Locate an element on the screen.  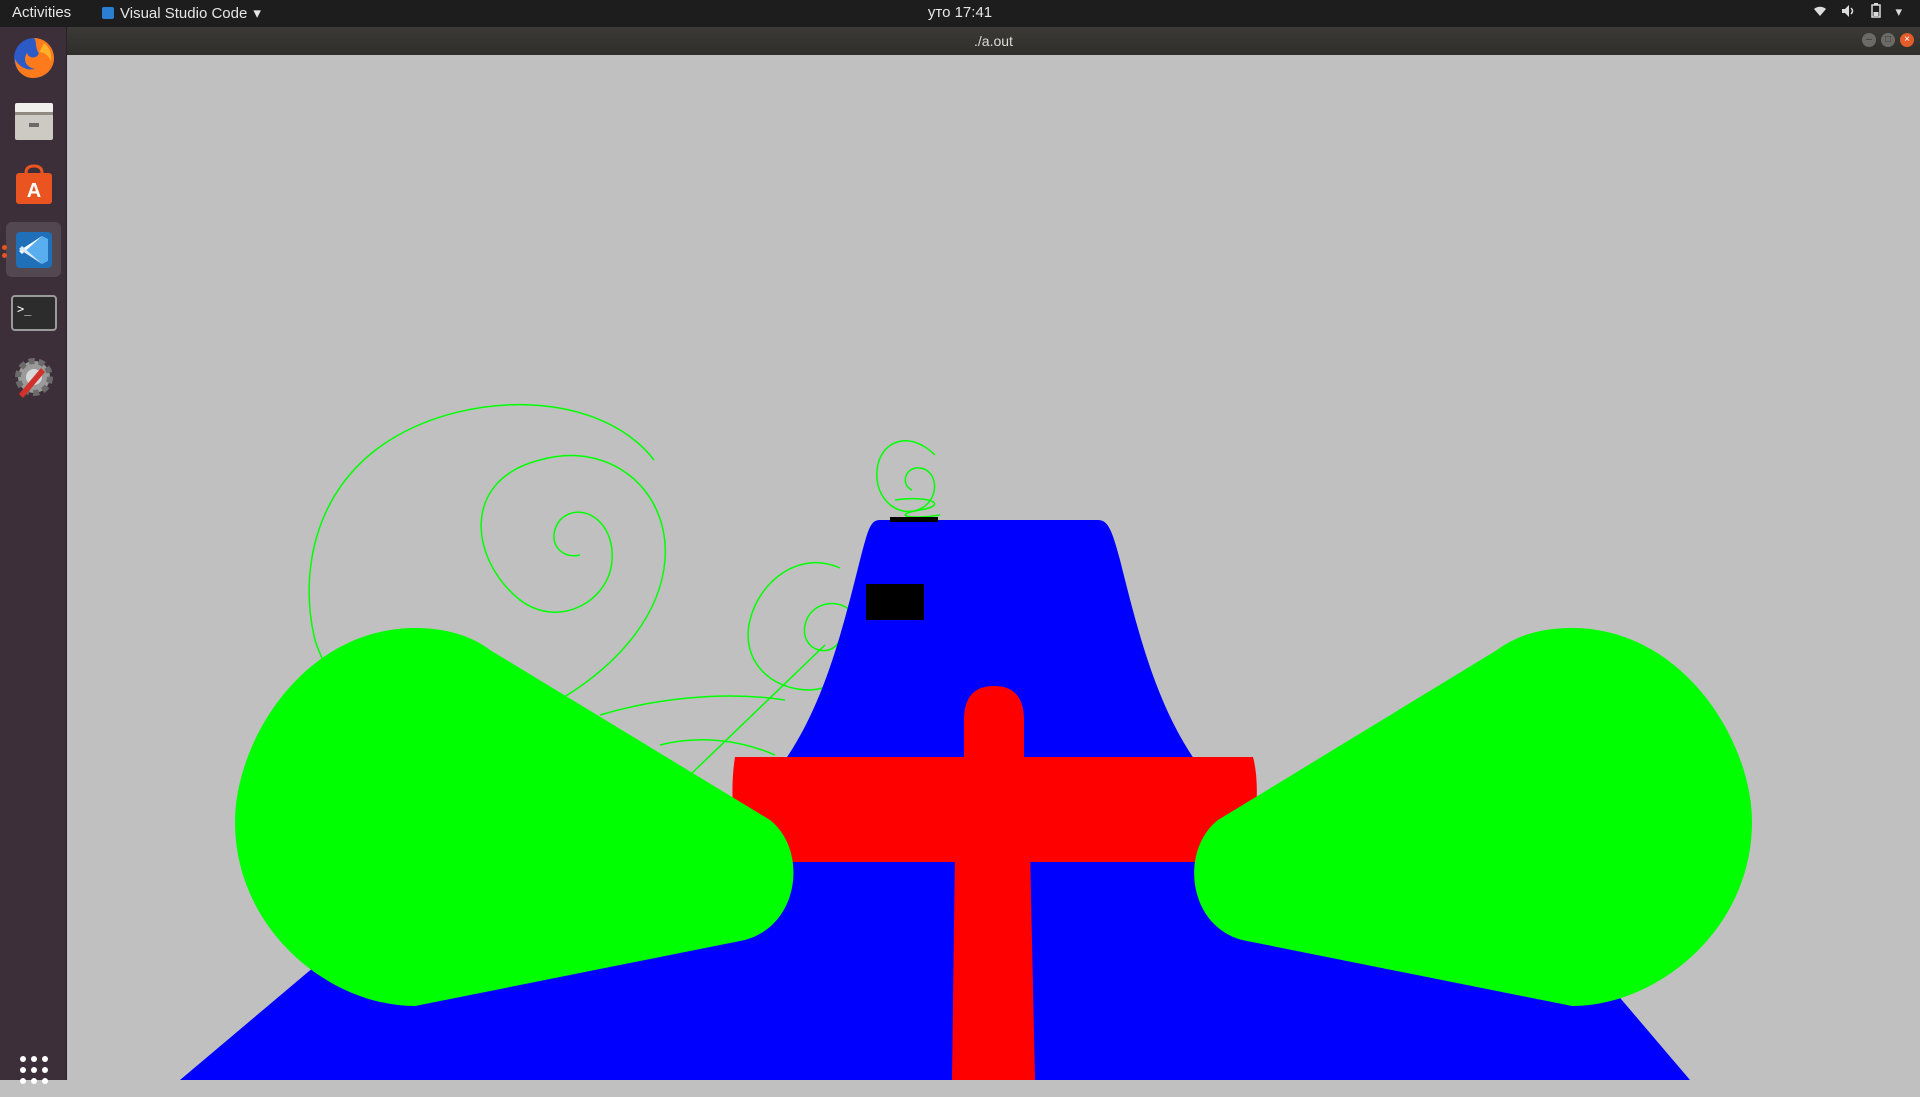
spiral-small is located at coordinates (906, 476).